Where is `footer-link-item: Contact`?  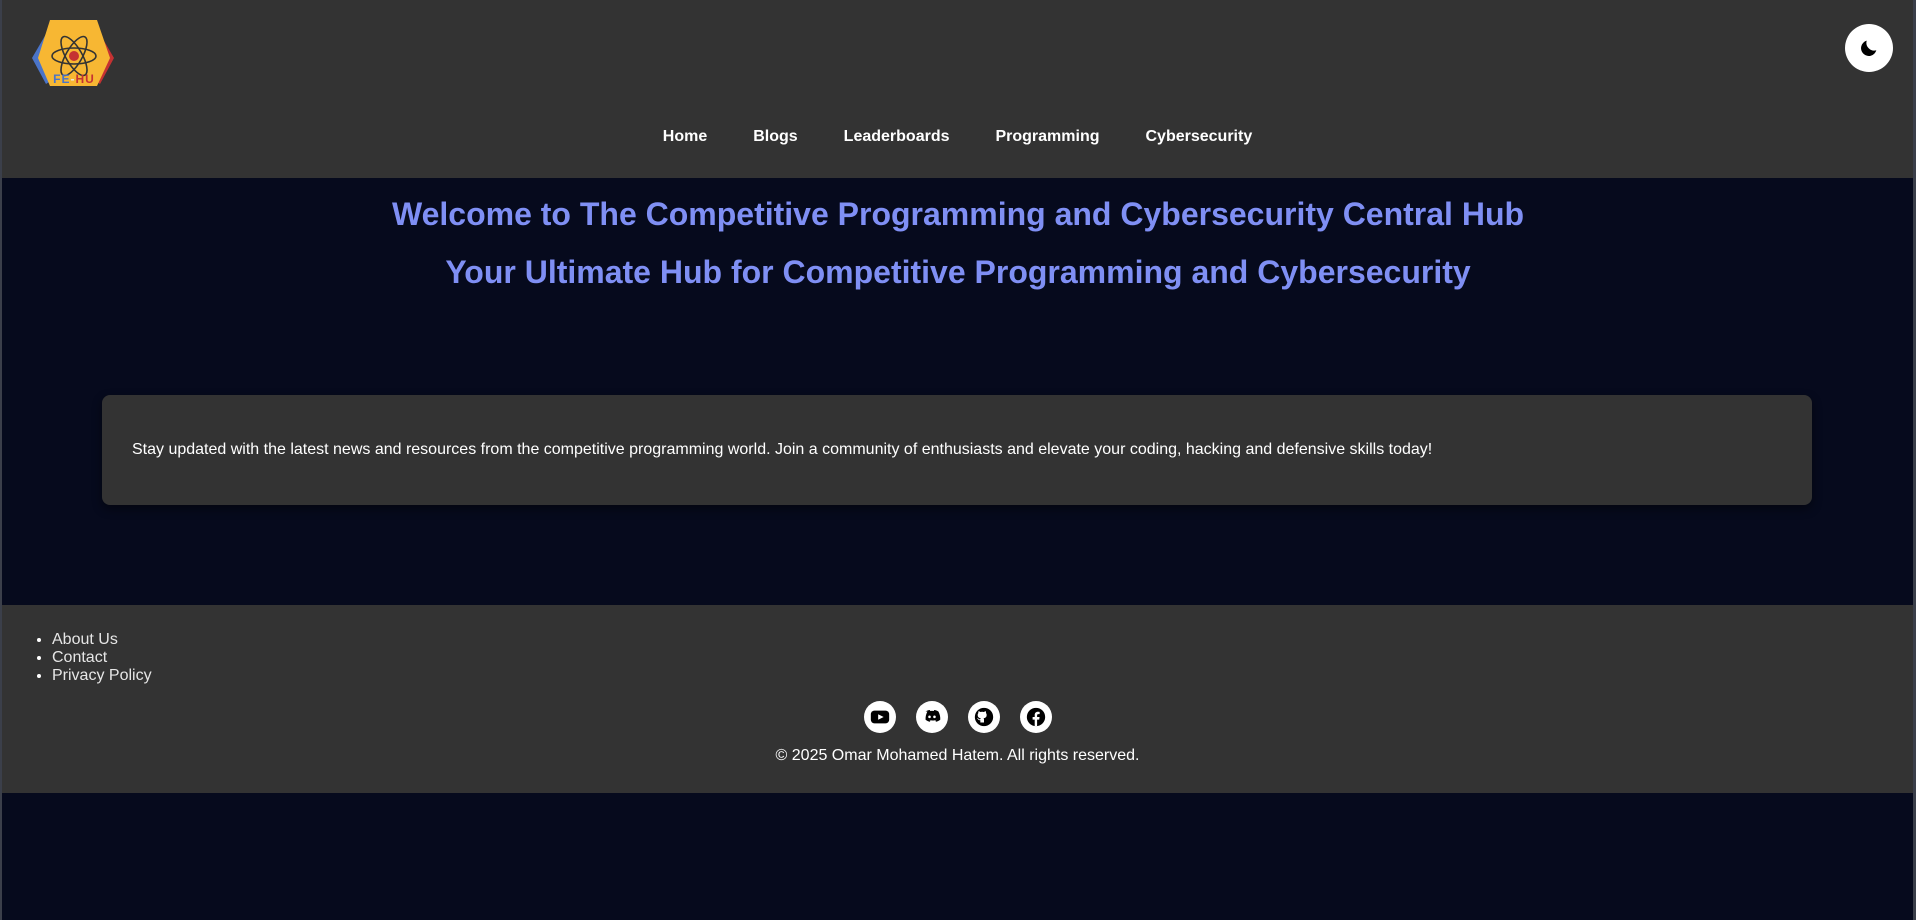
footer-link-item: Contact is located at coordinates (102, 658).